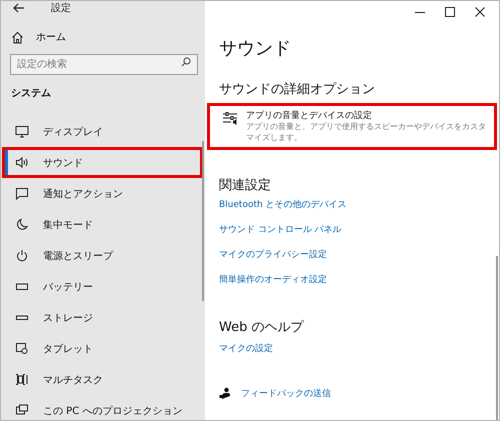 The image size is (500, 421). Describe the element at coordinates (108, 37) in the screenshot. I see `home-link: ホーム` at that location.